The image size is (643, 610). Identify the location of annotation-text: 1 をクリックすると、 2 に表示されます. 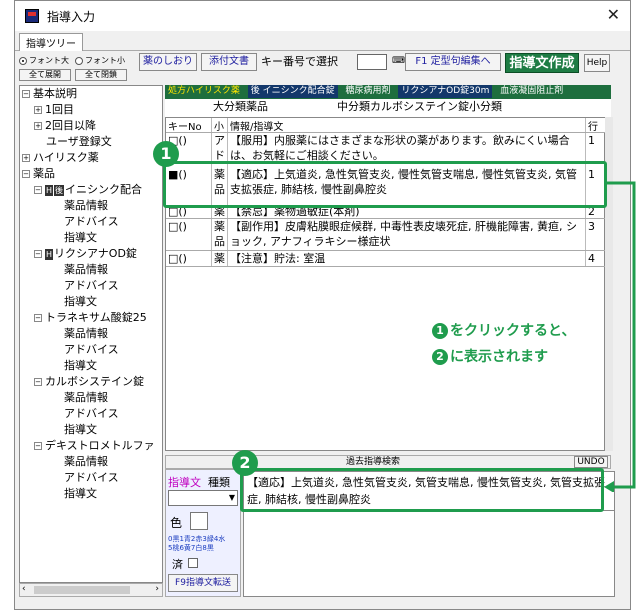
(503, 344).